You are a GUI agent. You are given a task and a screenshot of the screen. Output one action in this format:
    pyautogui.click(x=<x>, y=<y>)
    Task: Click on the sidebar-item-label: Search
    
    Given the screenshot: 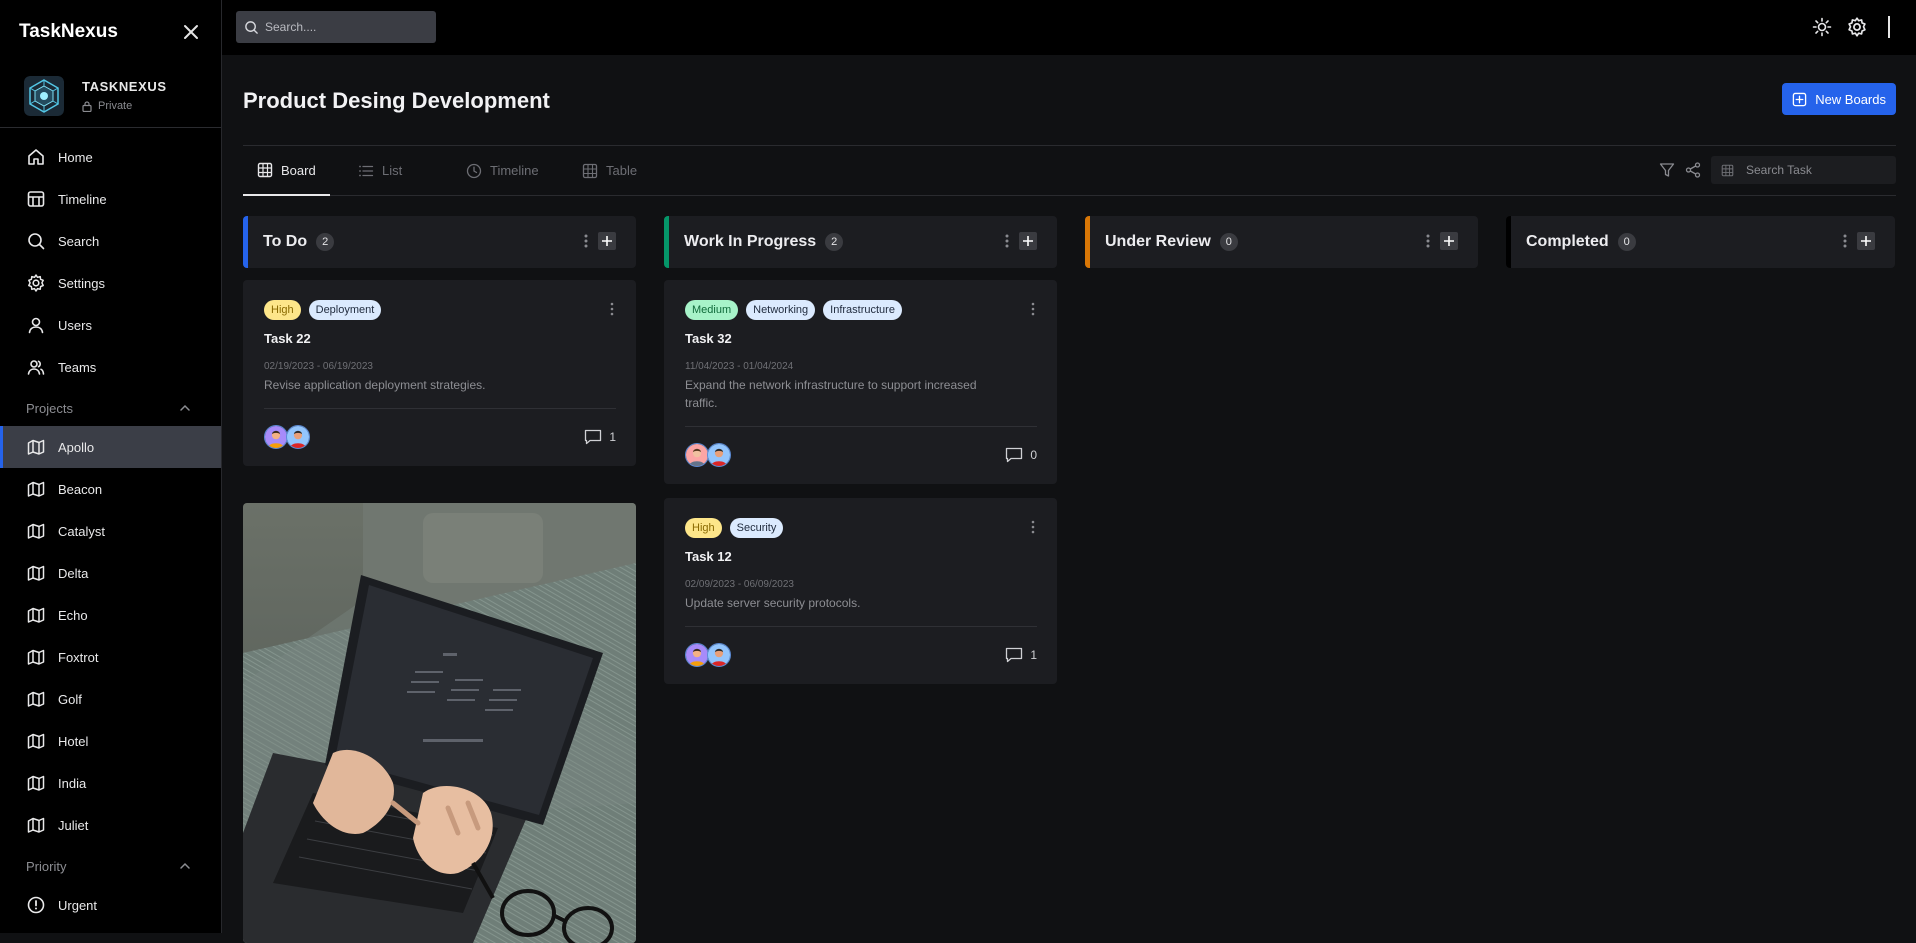 What is the action you would take?
    pyautogui.click(x=79, y=241)
    